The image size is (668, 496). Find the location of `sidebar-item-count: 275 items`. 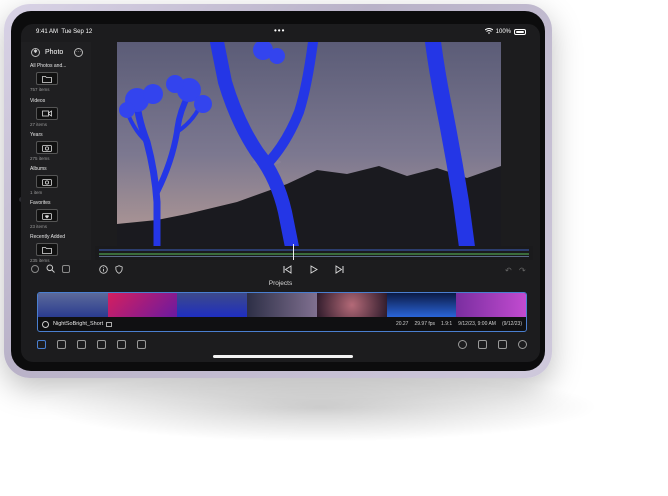

sidebar-item-count: 275 items is located at coordinates (40, 158).